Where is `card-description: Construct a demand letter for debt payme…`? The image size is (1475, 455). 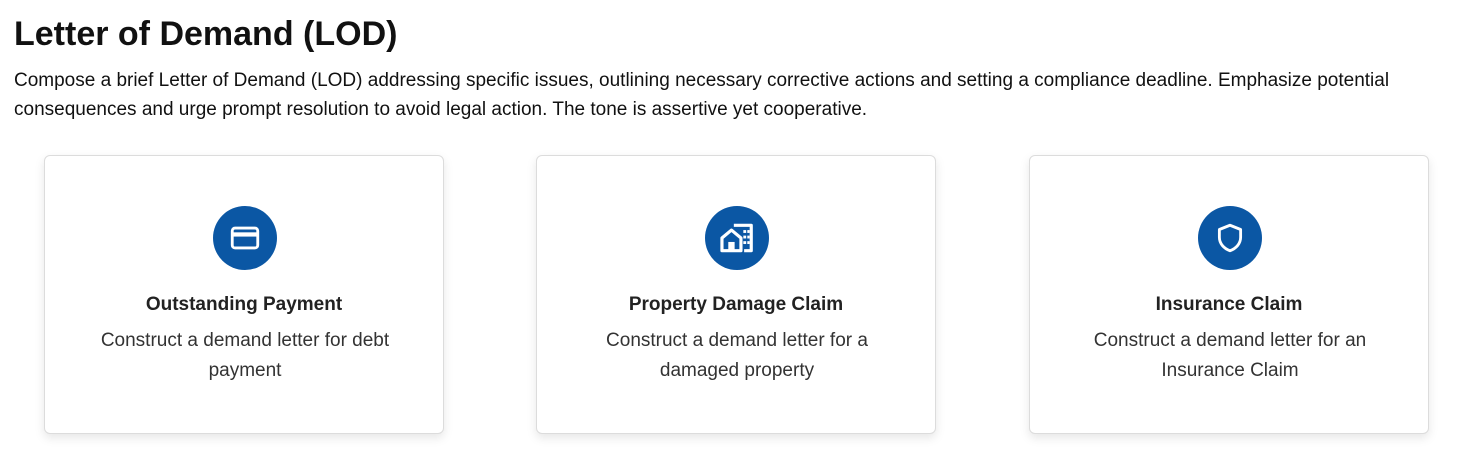
card-description: Construct a demand letter for debt payme… is located at coordinates (245, 355).